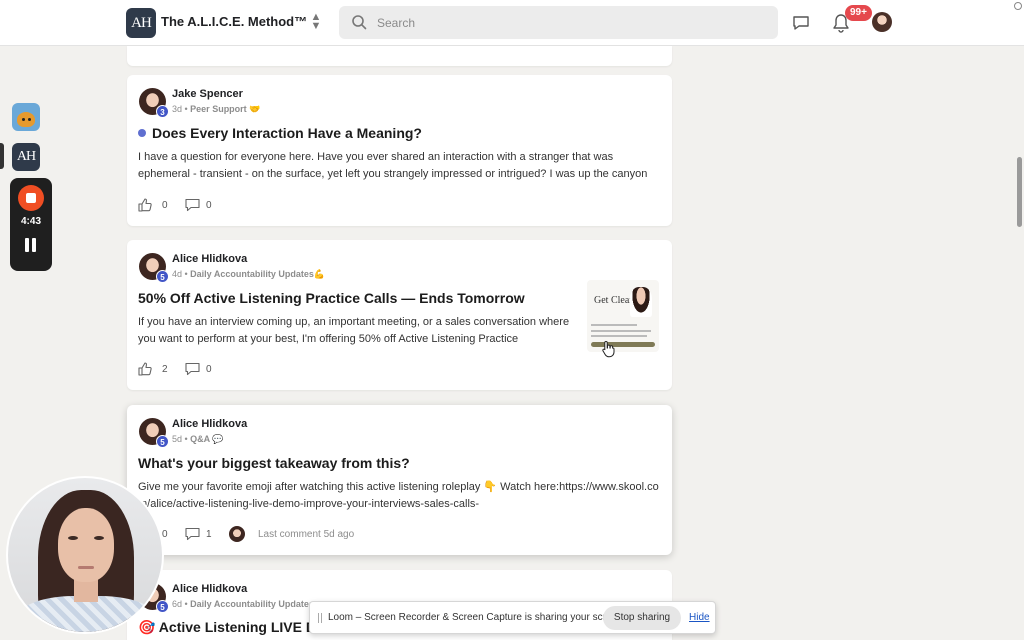  Describe the element at coordinates (623, 316) in the screenshot. I see `post-thumbnail: Get Clear` at that location.